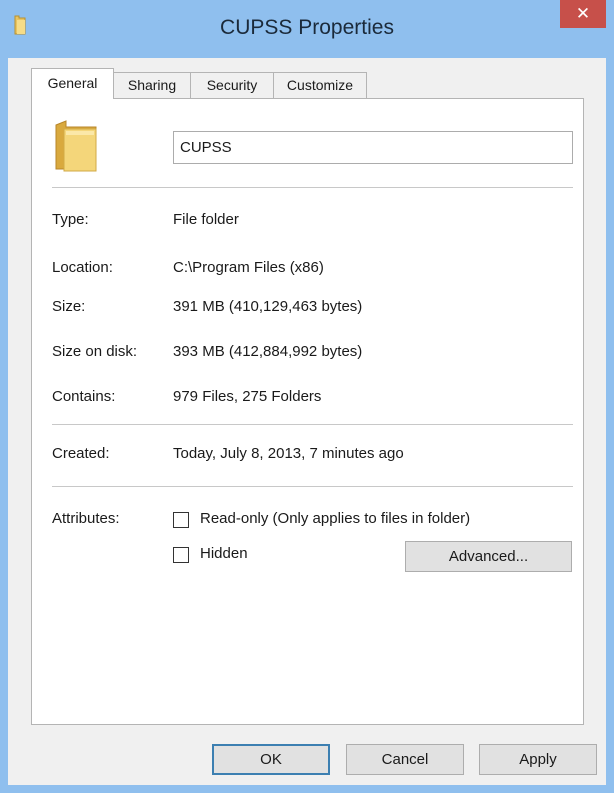 This screenshot has width=614, height=793. Describe the element at coordinates (268, 351) in the screenshot. I see `size-on-disk-value: 393 MB (412,884,992 bytes)` at that location.